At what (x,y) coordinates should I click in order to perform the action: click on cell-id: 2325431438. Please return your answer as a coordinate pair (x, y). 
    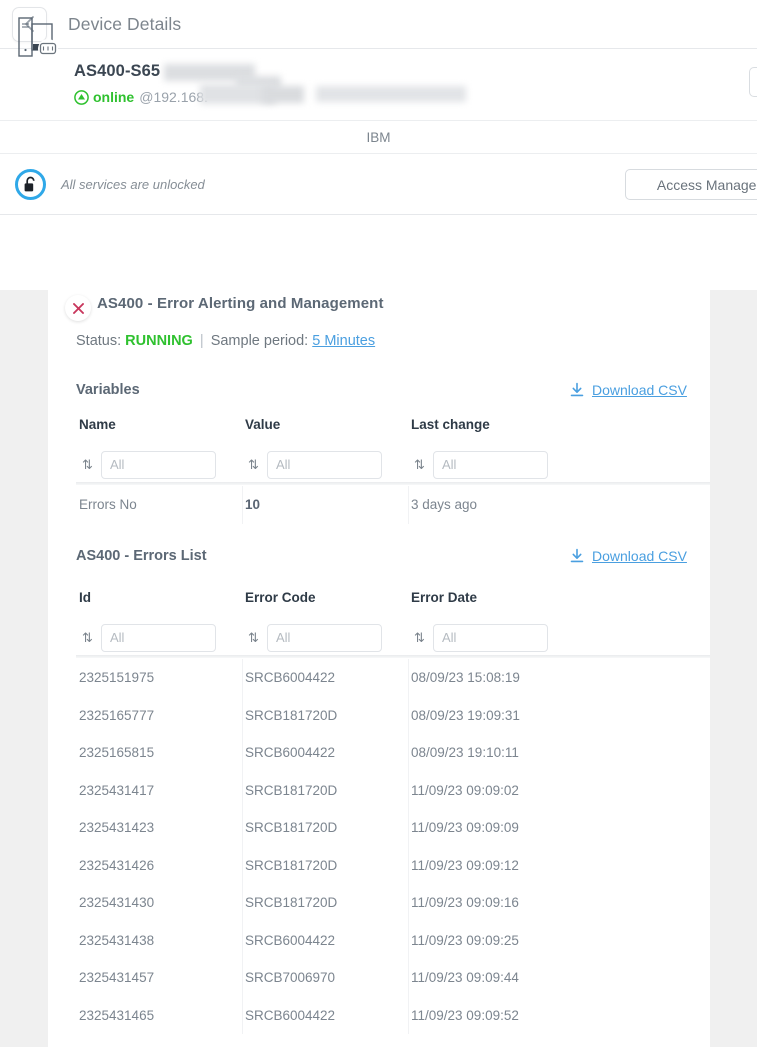
    Looking at the image, I should click on (117, 940).